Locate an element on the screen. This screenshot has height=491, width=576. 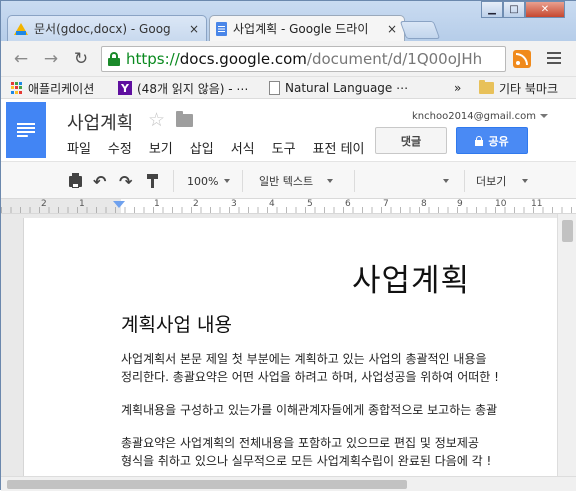
more-label: 더보기 is located at coordinates (491, 181).